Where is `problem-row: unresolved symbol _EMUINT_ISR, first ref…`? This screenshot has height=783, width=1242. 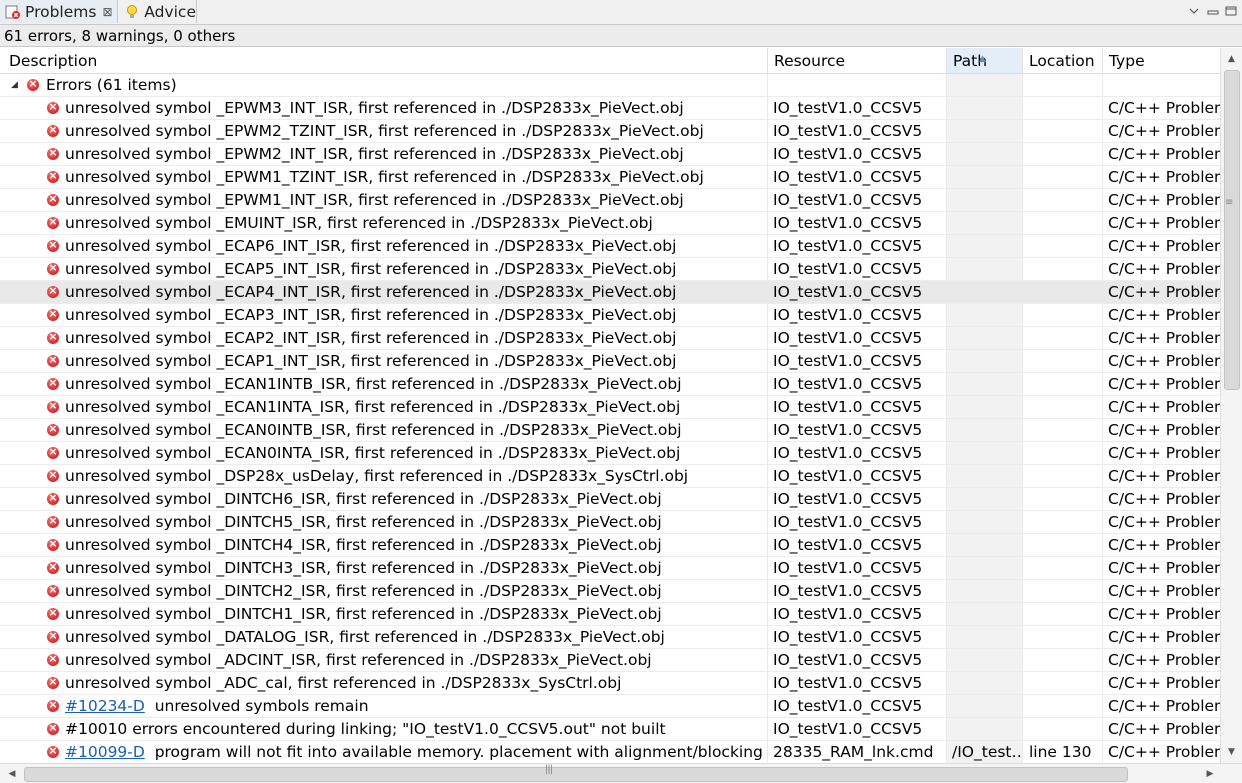 problem-row: unresolved symbol _EMUINT_ISR, first ref… is located at coordinates (610, 223).